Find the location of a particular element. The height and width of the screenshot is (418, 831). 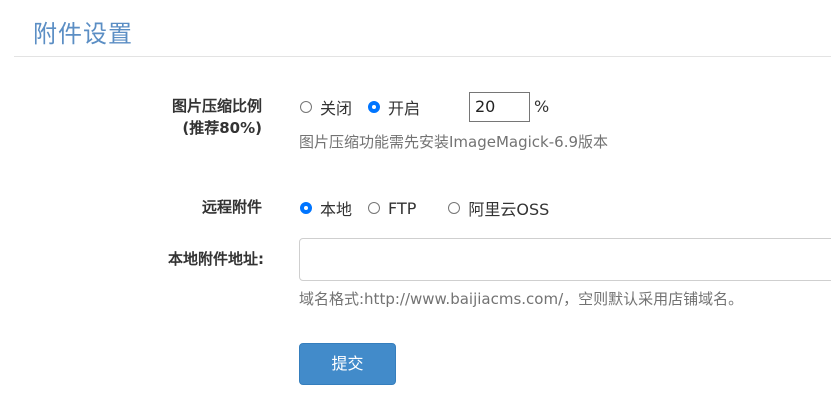

remote-option-ftp: FTP is located at coordinates (392, 208).